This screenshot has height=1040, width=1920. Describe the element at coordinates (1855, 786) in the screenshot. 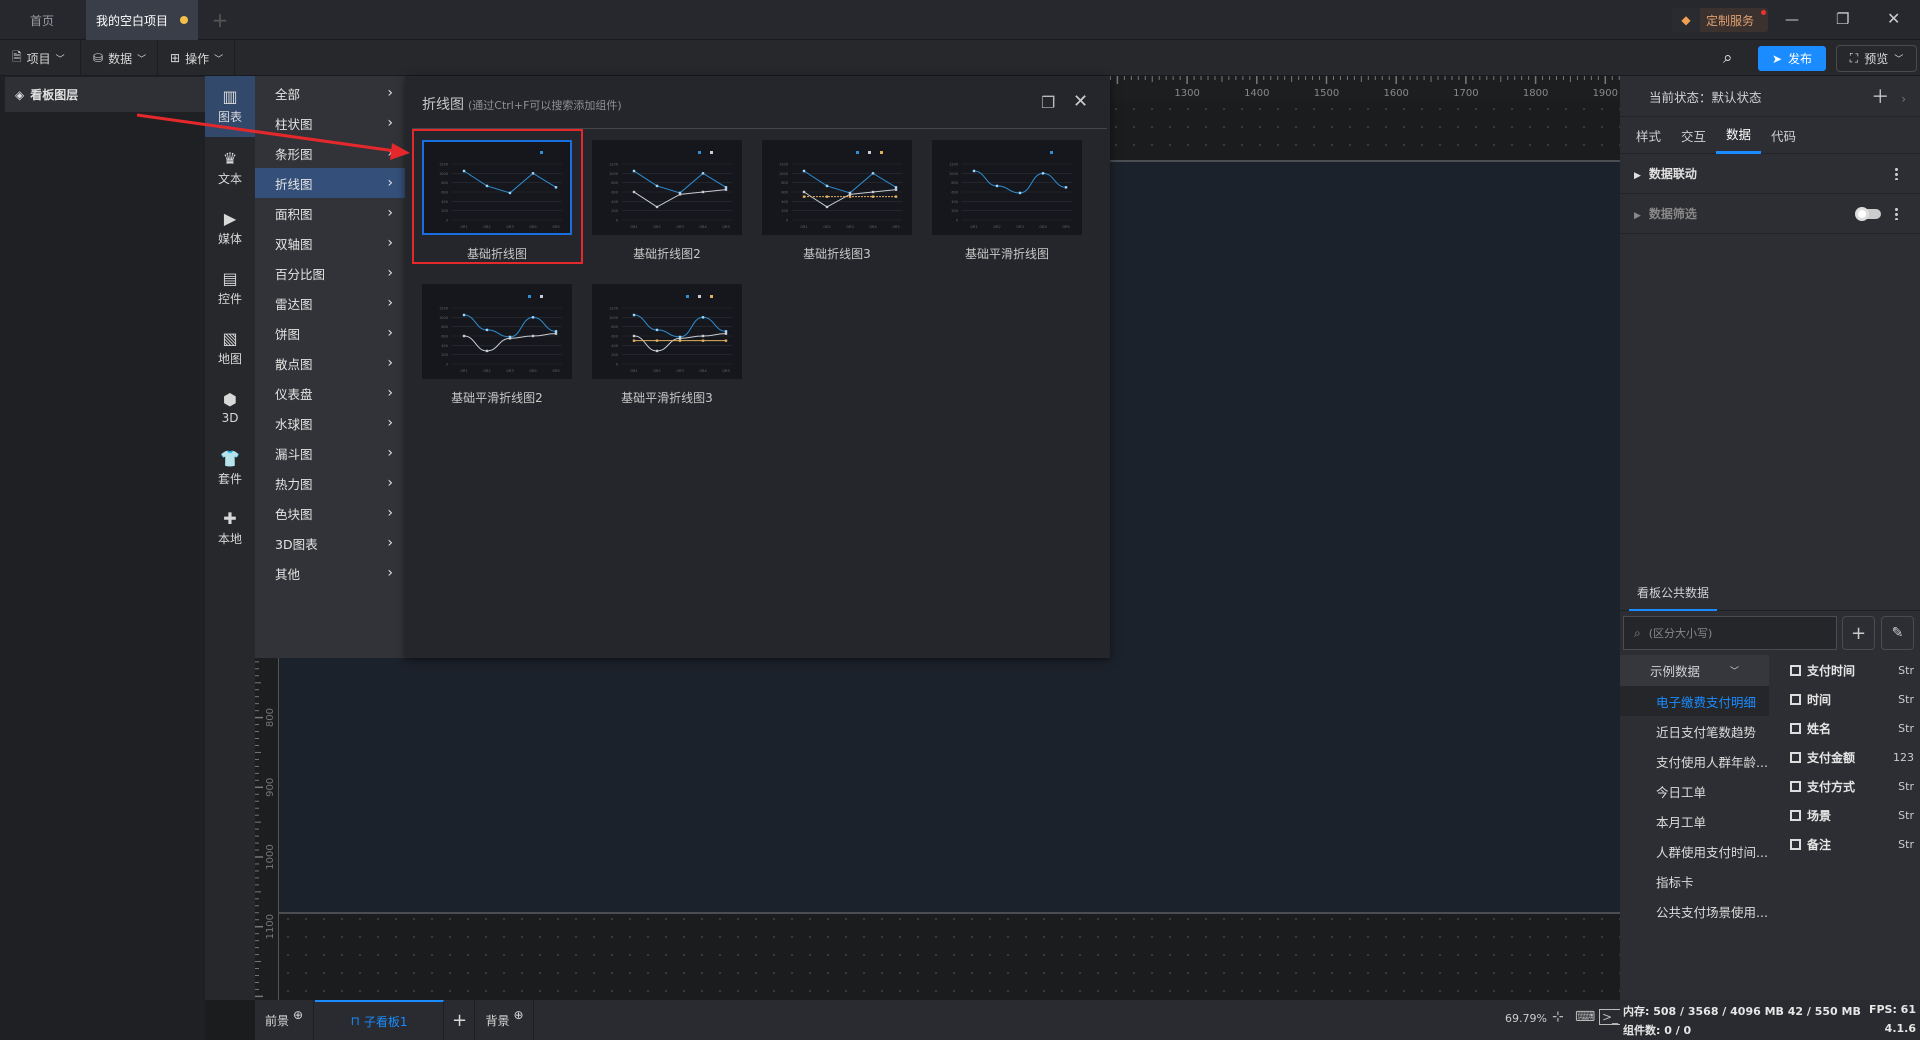

I see `field-item: 支付方式 Str` at that location.